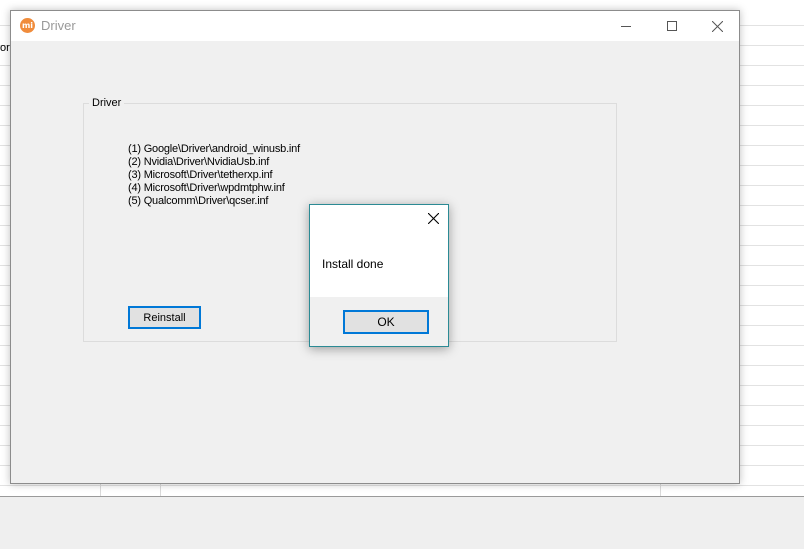 The height and width of the screenshot is (549, 804). I want to click on driver-list-item: (5) Qualcomm\Driver\qcser.inf, so click(198, 201).